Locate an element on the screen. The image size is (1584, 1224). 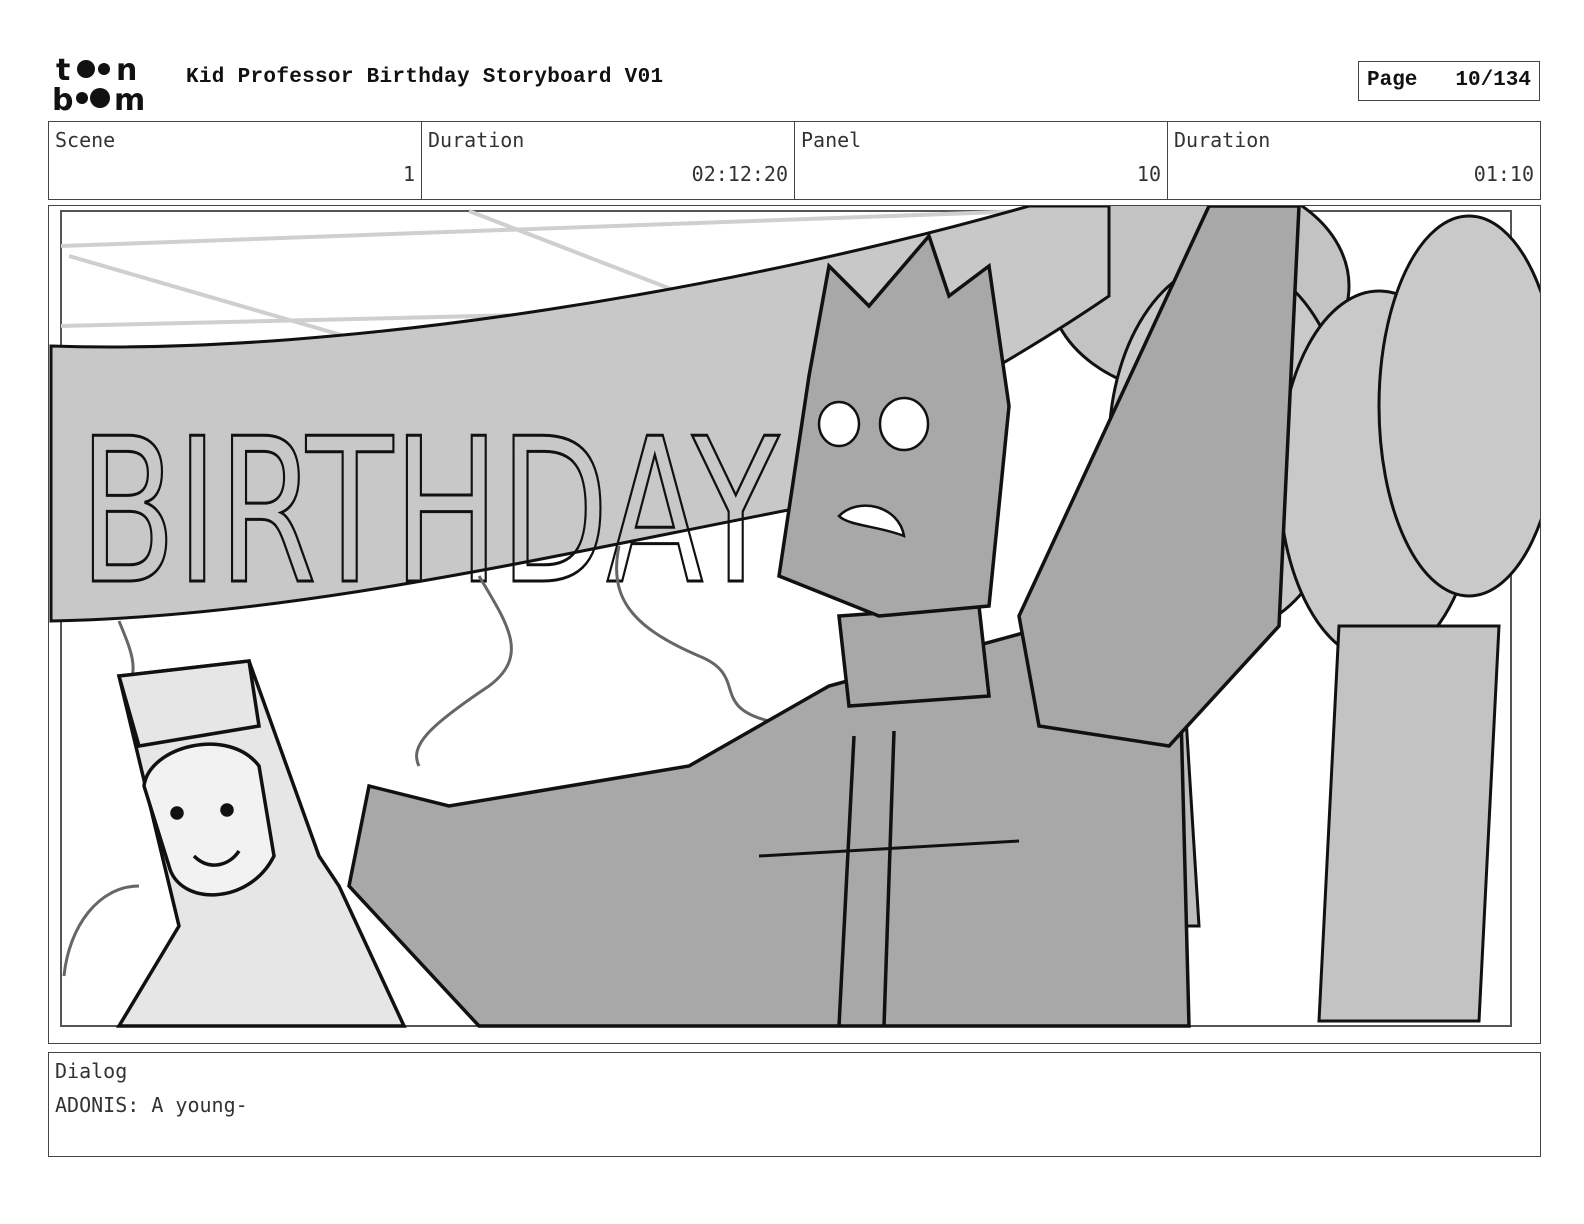
toonboom-logo: t n b m is located at coordinates (98, 83).